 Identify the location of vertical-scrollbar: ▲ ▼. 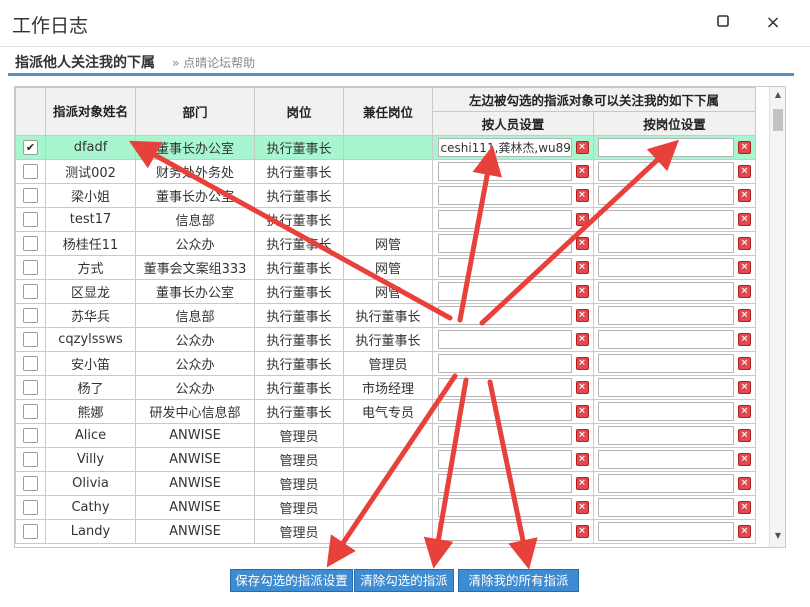
(777, 317).